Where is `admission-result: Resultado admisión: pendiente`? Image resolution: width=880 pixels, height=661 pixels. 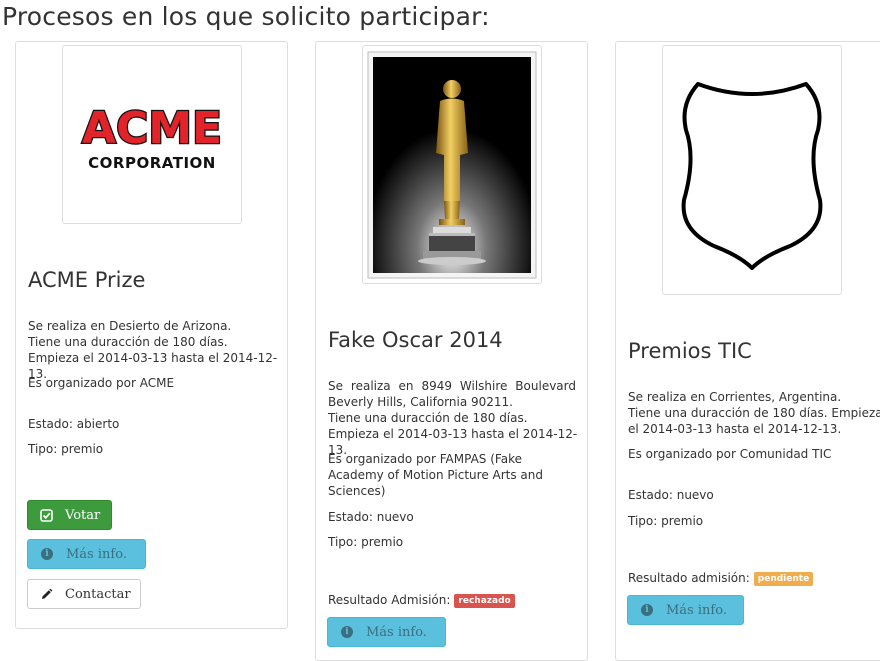
admission-result: Resultado admisión: pendiente is located at coordinates (754, 578).